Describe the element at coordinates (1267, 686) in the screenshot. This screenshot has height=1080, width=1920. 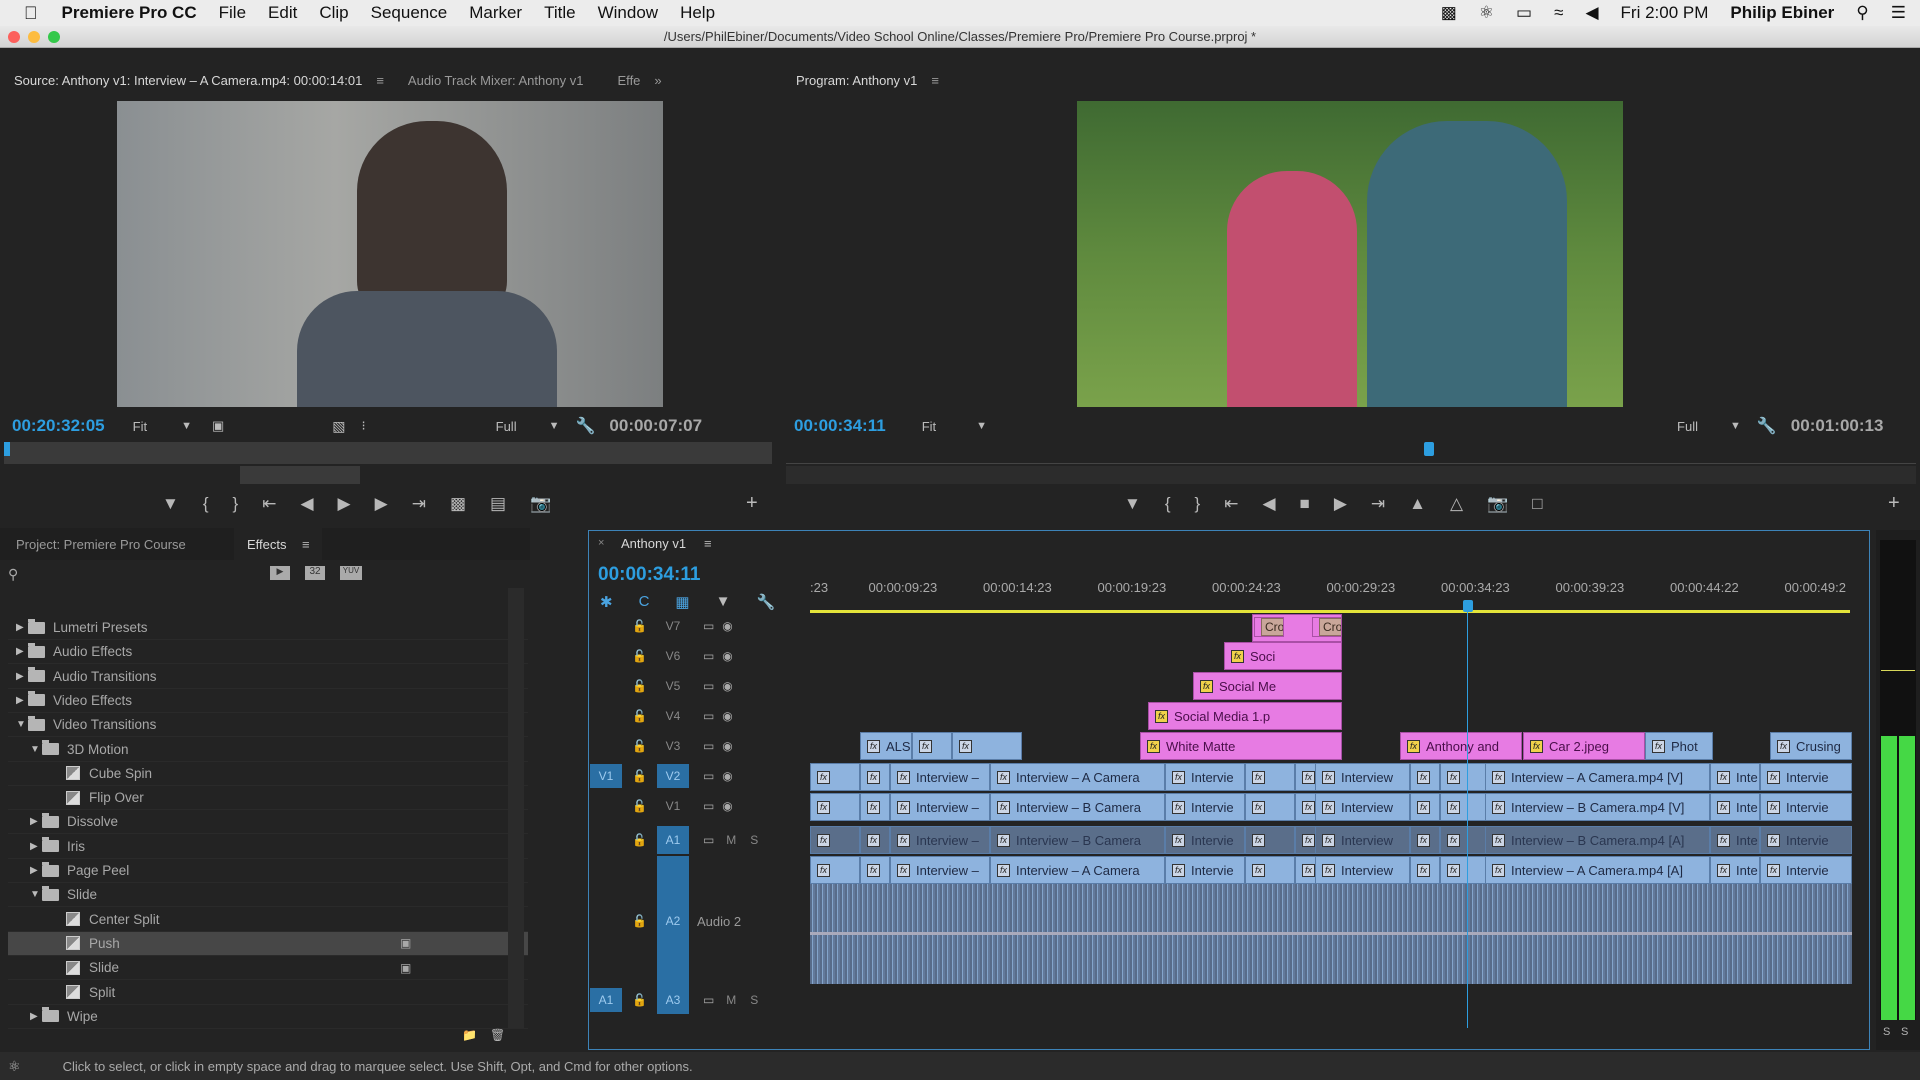
I see `timeline-clip: fx Social Me` at that location.